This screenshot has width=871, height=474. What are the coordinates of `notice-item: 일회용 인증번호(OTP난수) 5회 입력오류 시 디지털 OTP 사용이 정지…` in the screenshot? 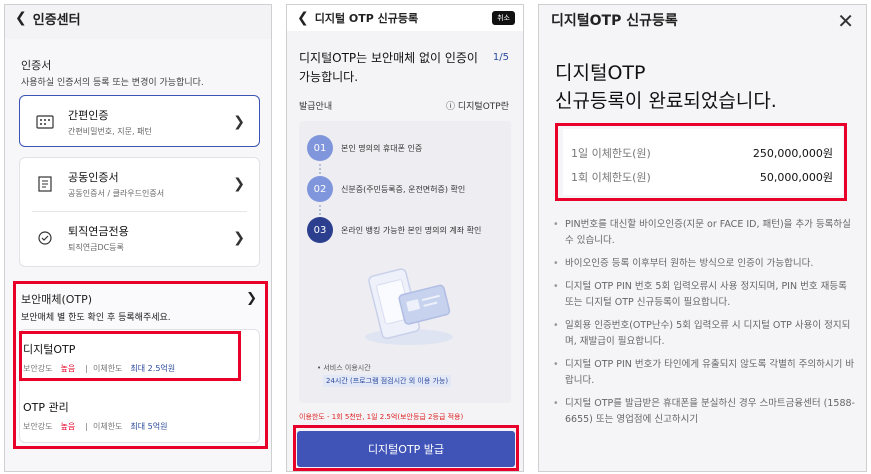 It's located at (705, 334).